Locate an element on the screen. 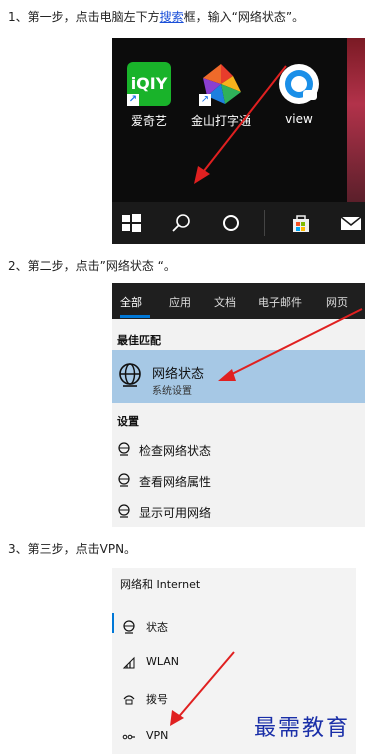 The height and width of the screenshot is (754, 365). step1-suffix: 框，输入“网络状态”。 is located at coordinates (244, 17).